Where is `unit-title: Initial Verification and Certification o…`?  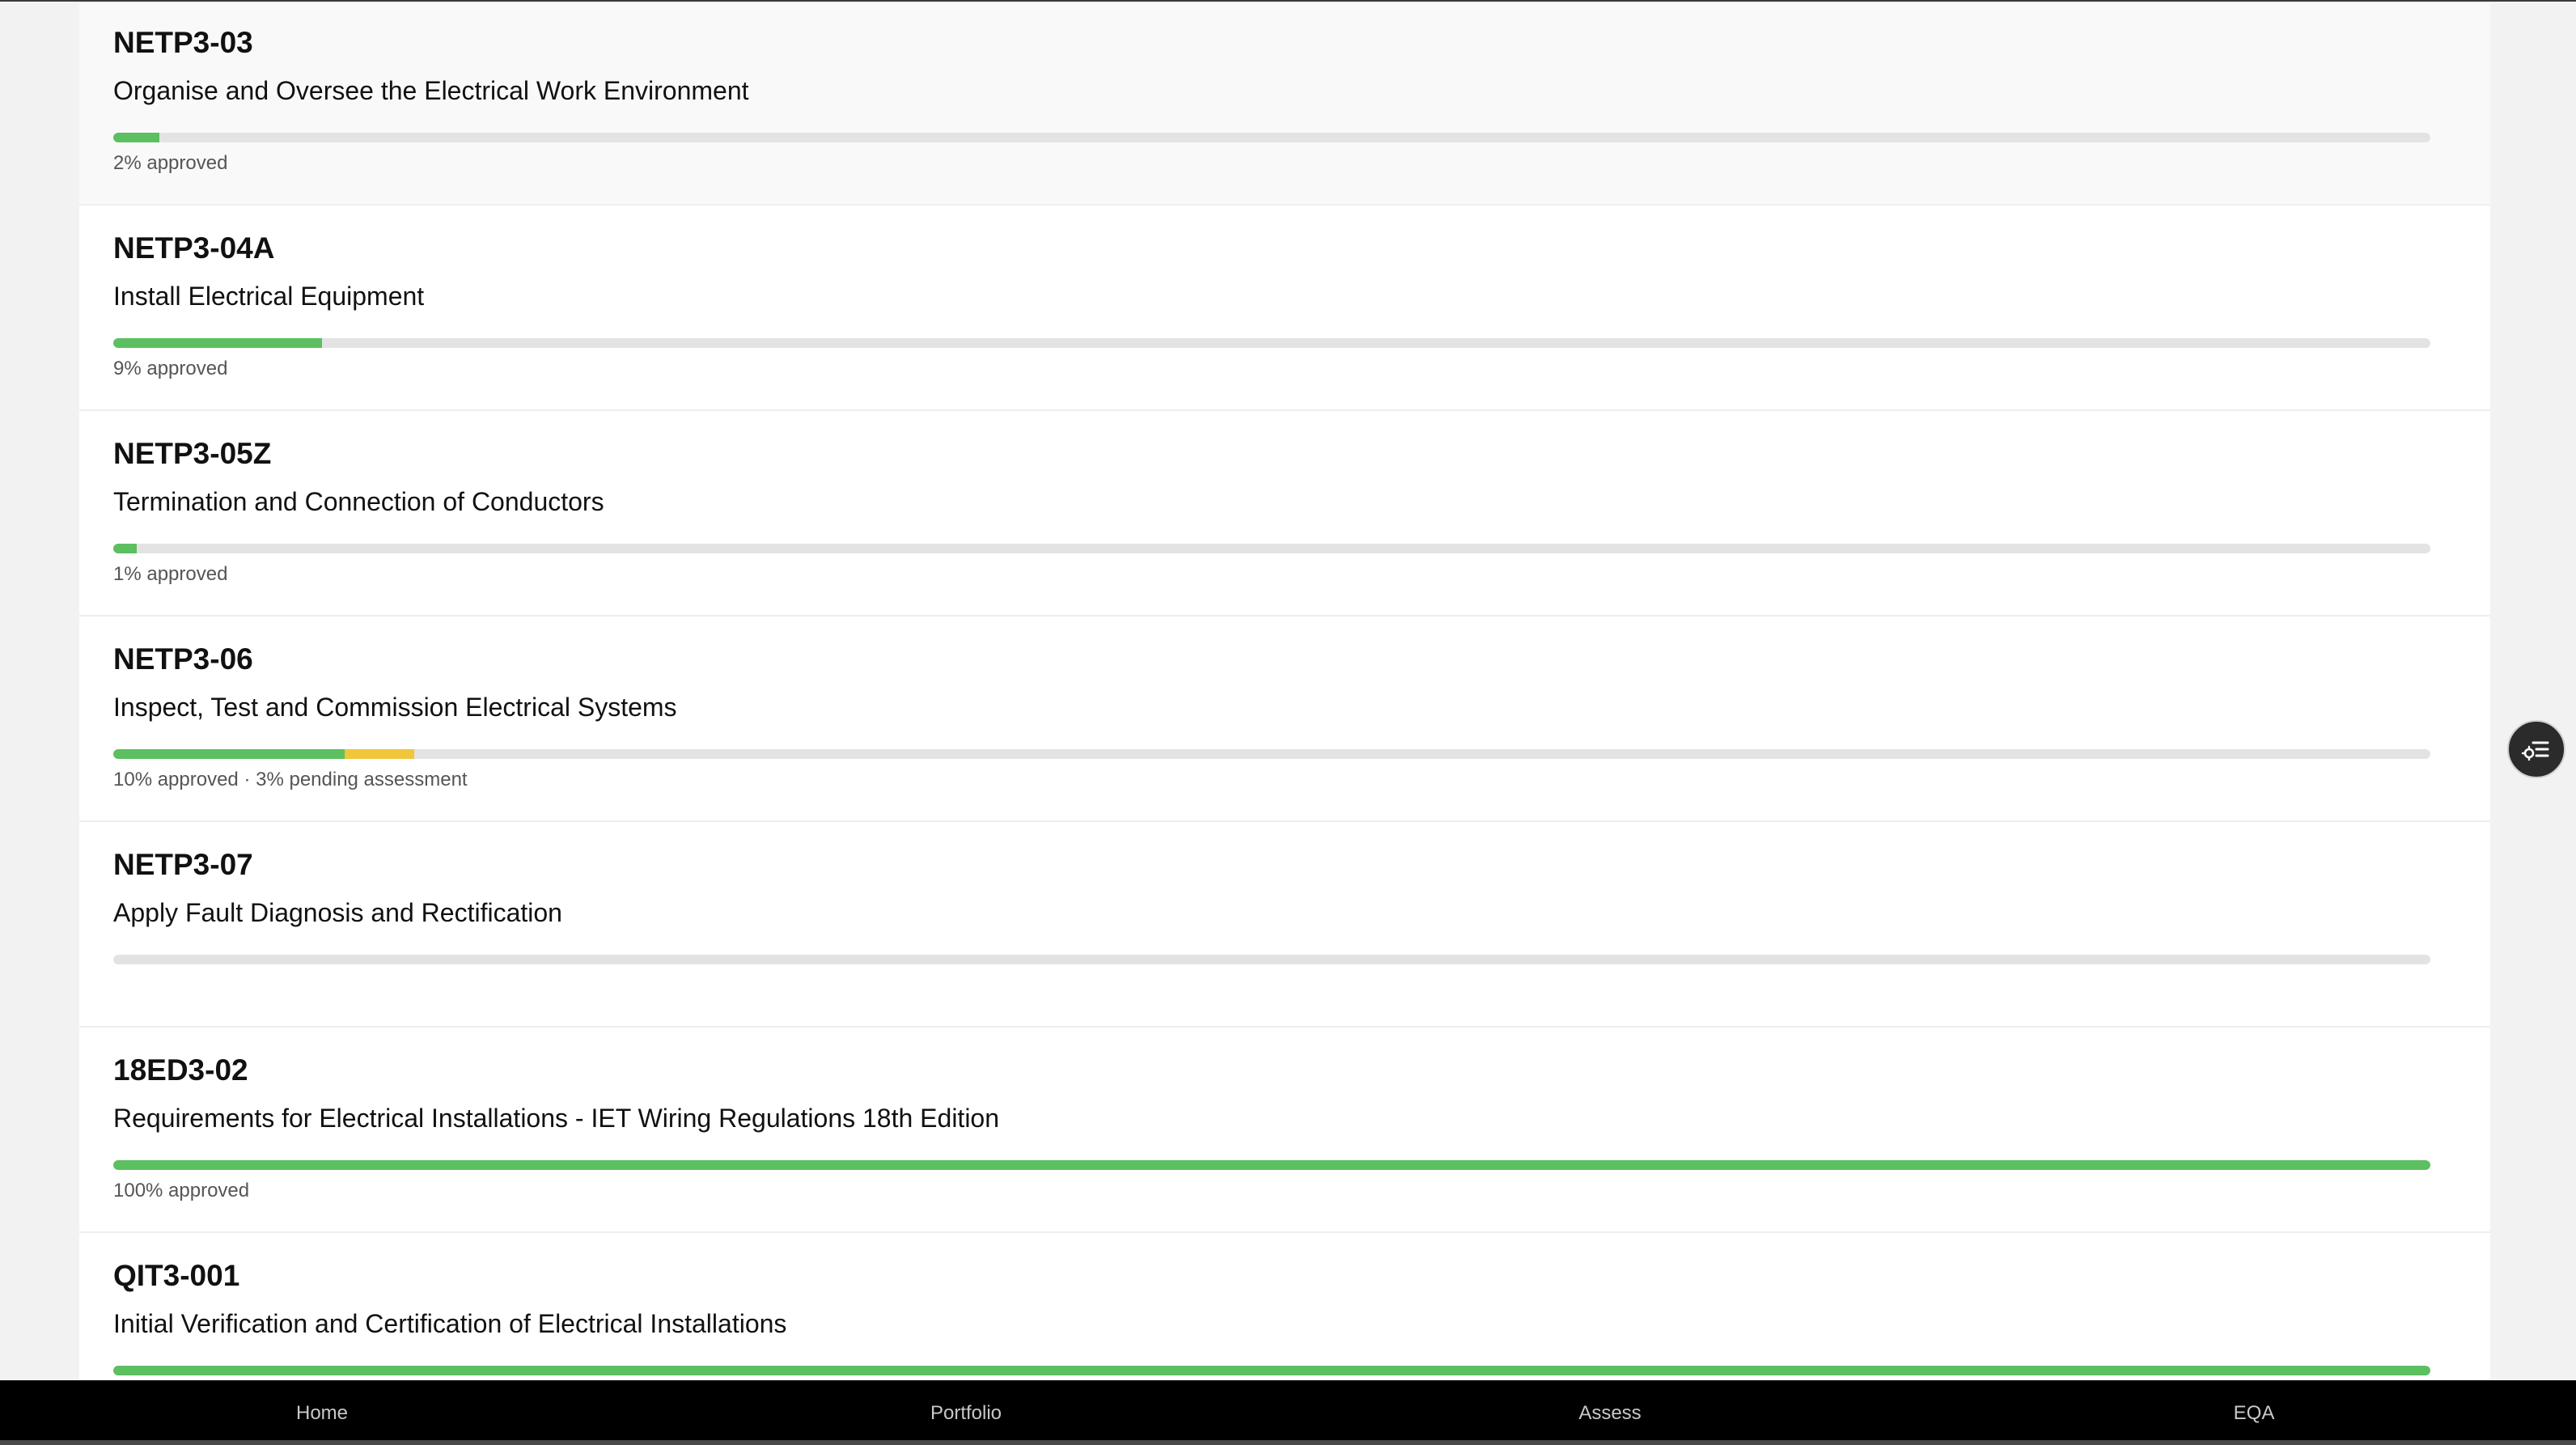
unit-title: Initial Verification and Certification o… is located at coordinates (450, 1324).